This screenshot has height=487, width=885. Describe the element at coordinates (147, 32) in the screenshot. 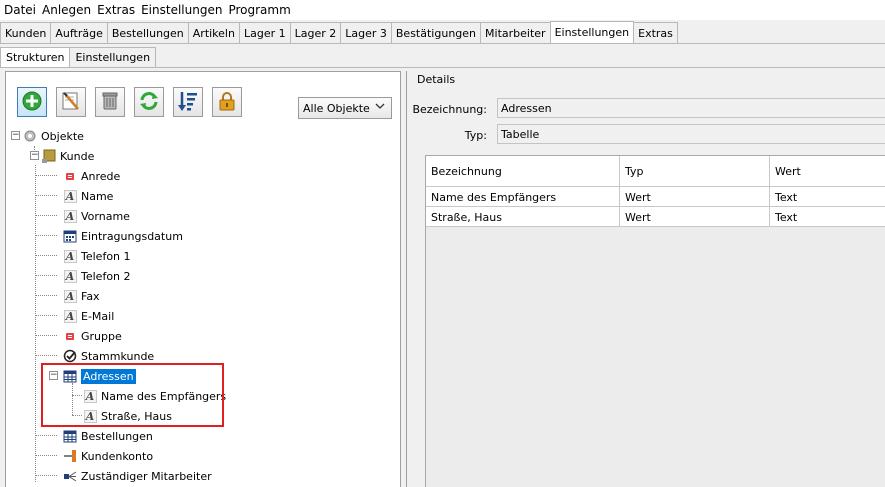

I see `tab-bestellungen: Bestellungen` at that location.